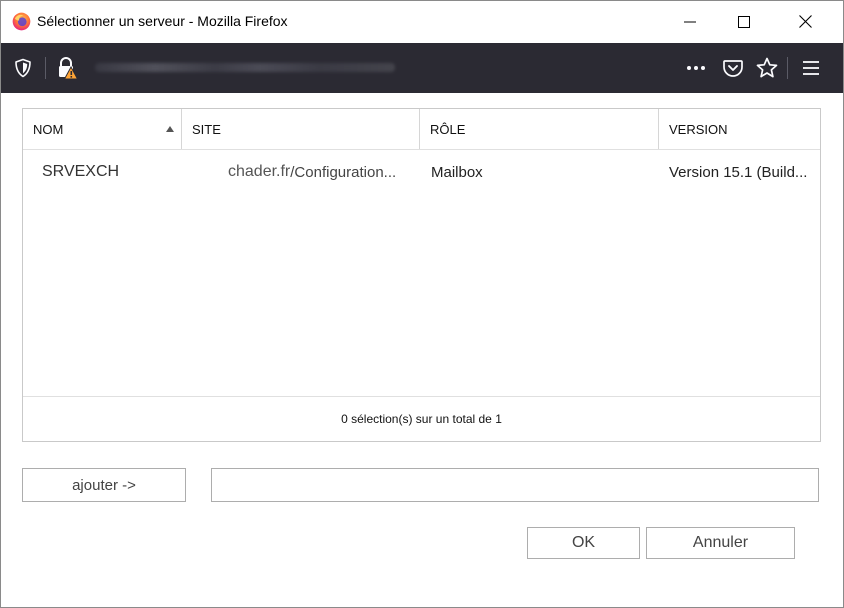 Image resolution: width=844 pixels, height=608 pixels. What do you see at coordinates (45, 68) in the screenshot?
I see `url-bar-separator` at bounding box center [45, 68].